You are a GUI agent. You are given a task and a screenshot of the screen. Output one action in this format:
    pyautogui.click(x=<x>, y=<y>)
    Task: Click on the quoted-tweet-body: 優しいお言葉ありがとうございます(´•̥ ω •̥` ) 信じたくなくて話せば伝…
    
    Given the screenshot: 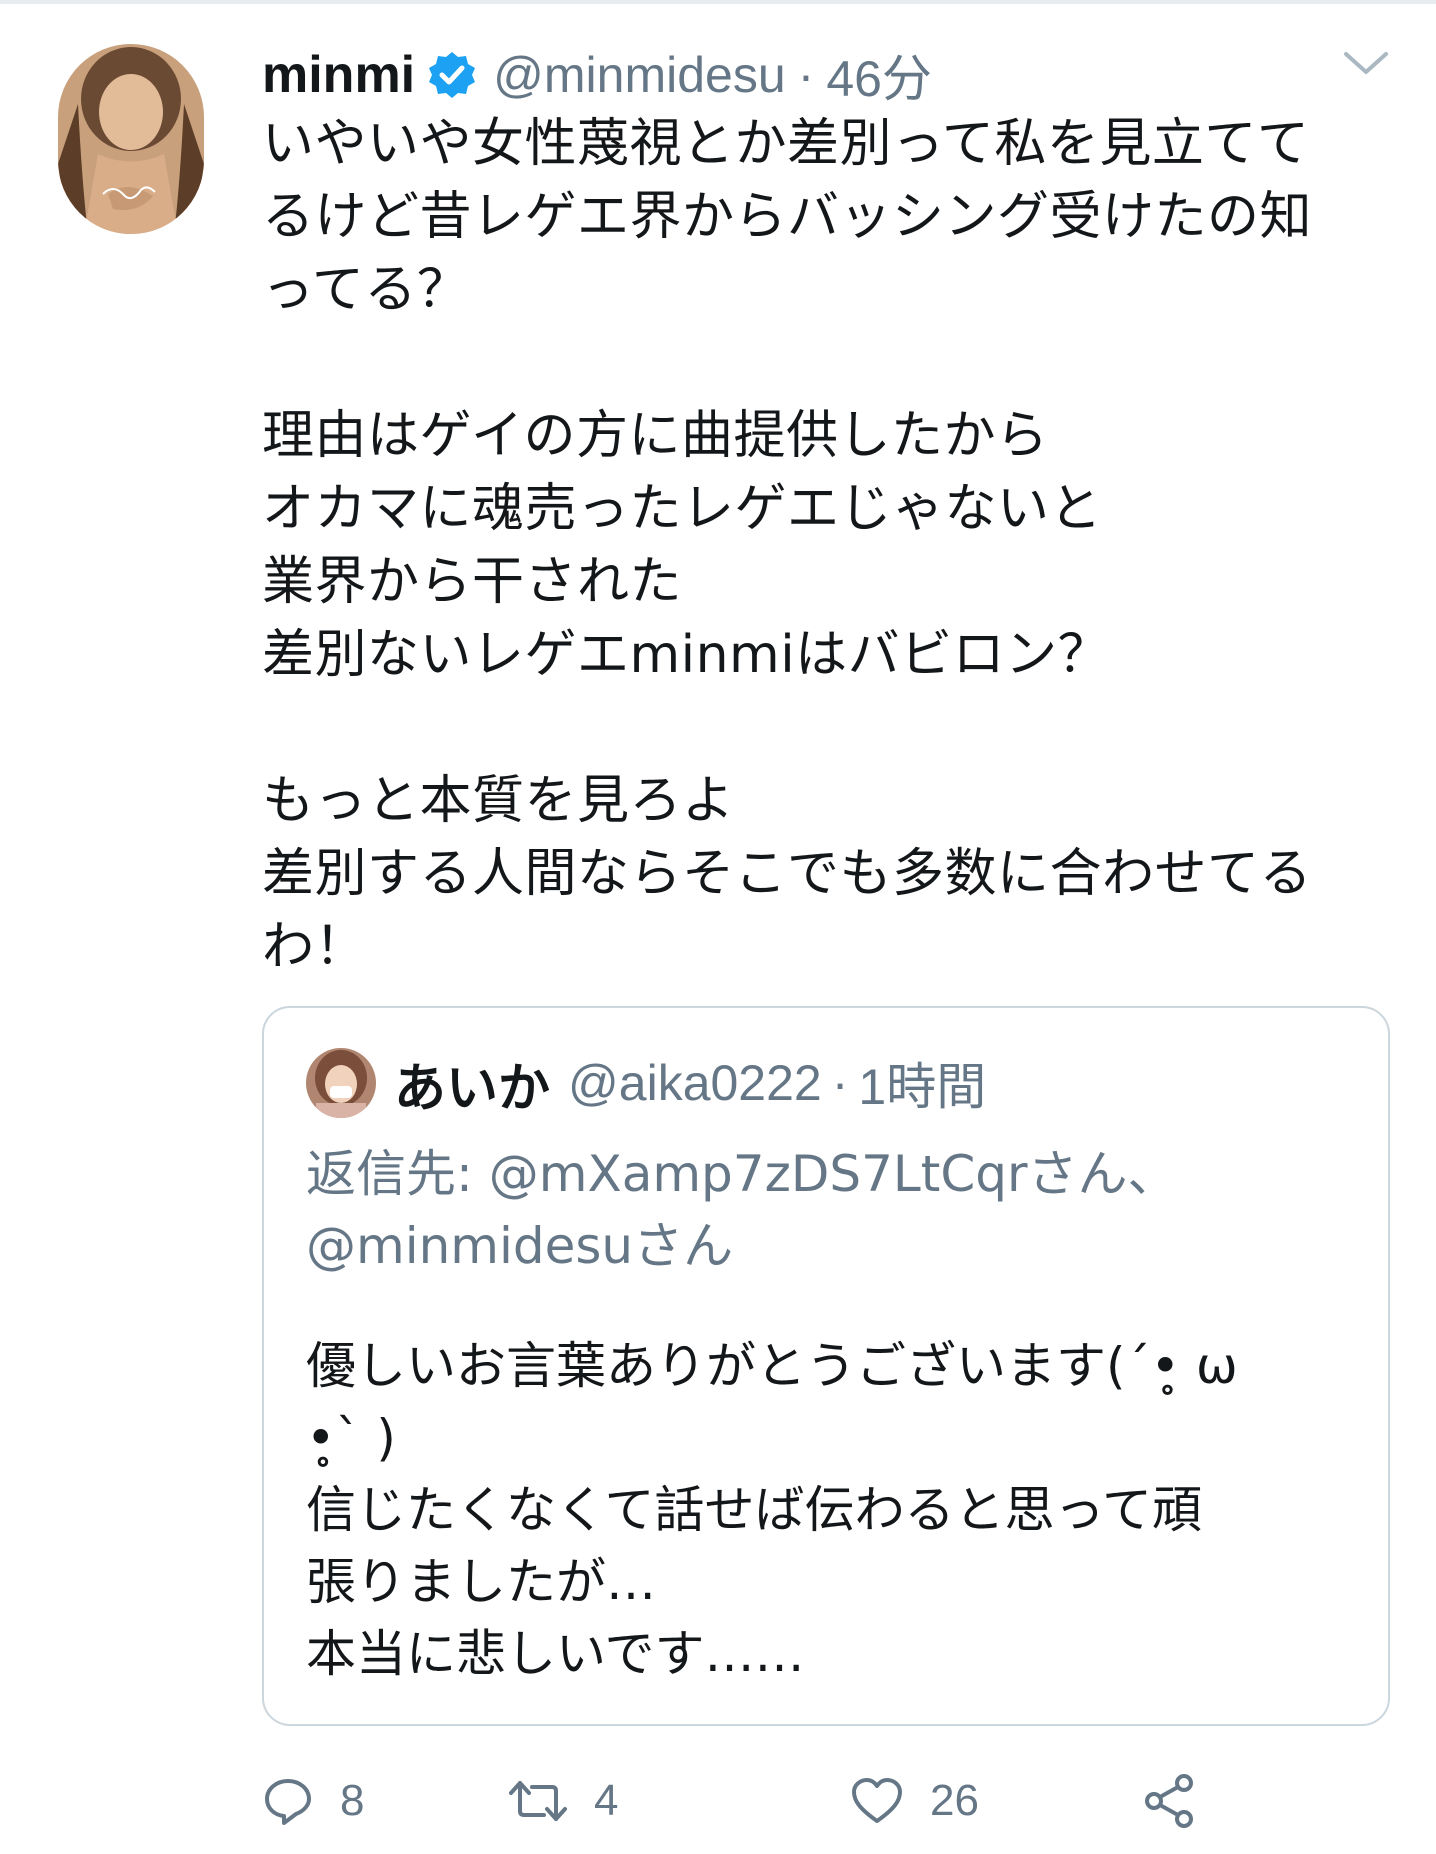 What is the action you would take?
    pyautogui.click(x=772, y=1510)
    